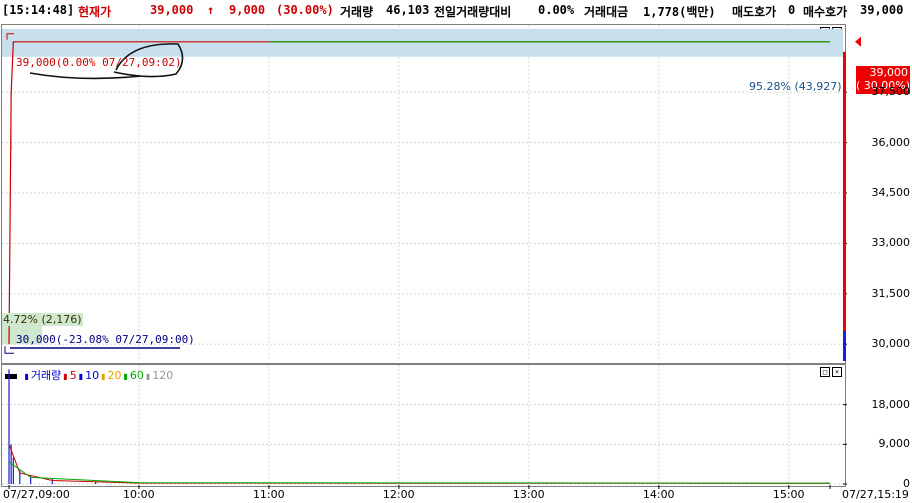  Describe the element at coordinates (891, 192) in the screenshot. I see `price-y-tick-label: 34,500` at that location.